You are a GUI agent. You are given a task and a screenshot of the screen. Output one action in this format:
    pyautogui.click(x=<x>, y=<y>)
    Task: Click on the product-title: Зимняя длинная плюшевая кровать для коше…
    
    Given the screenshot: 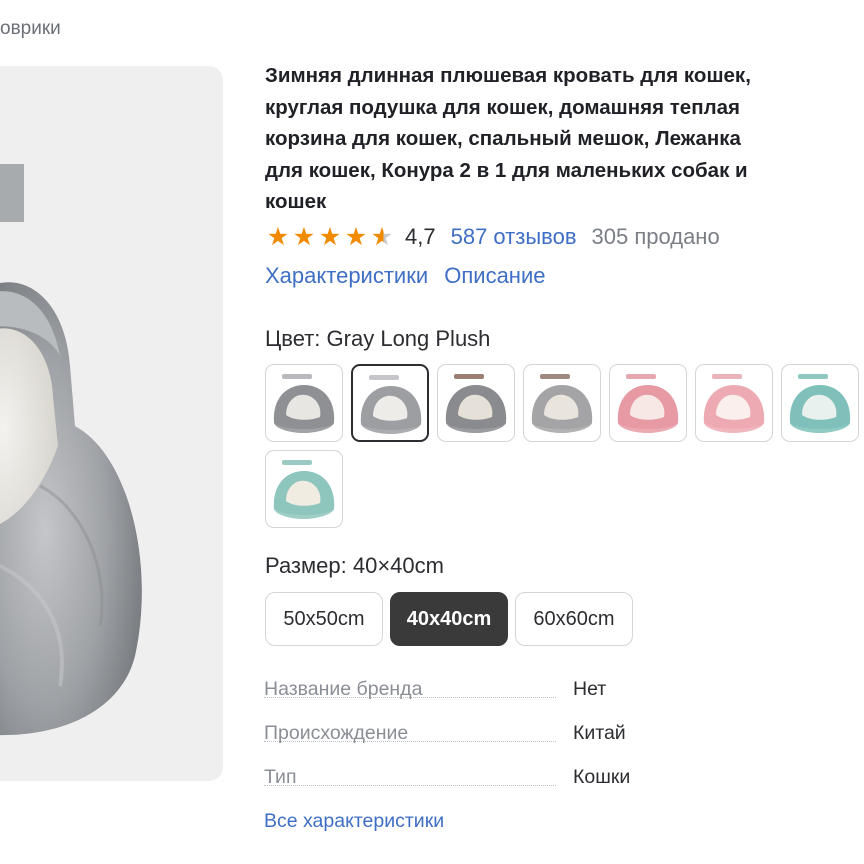 What is the action you would take?
    pyautogui.click(x=564, y=139)
    